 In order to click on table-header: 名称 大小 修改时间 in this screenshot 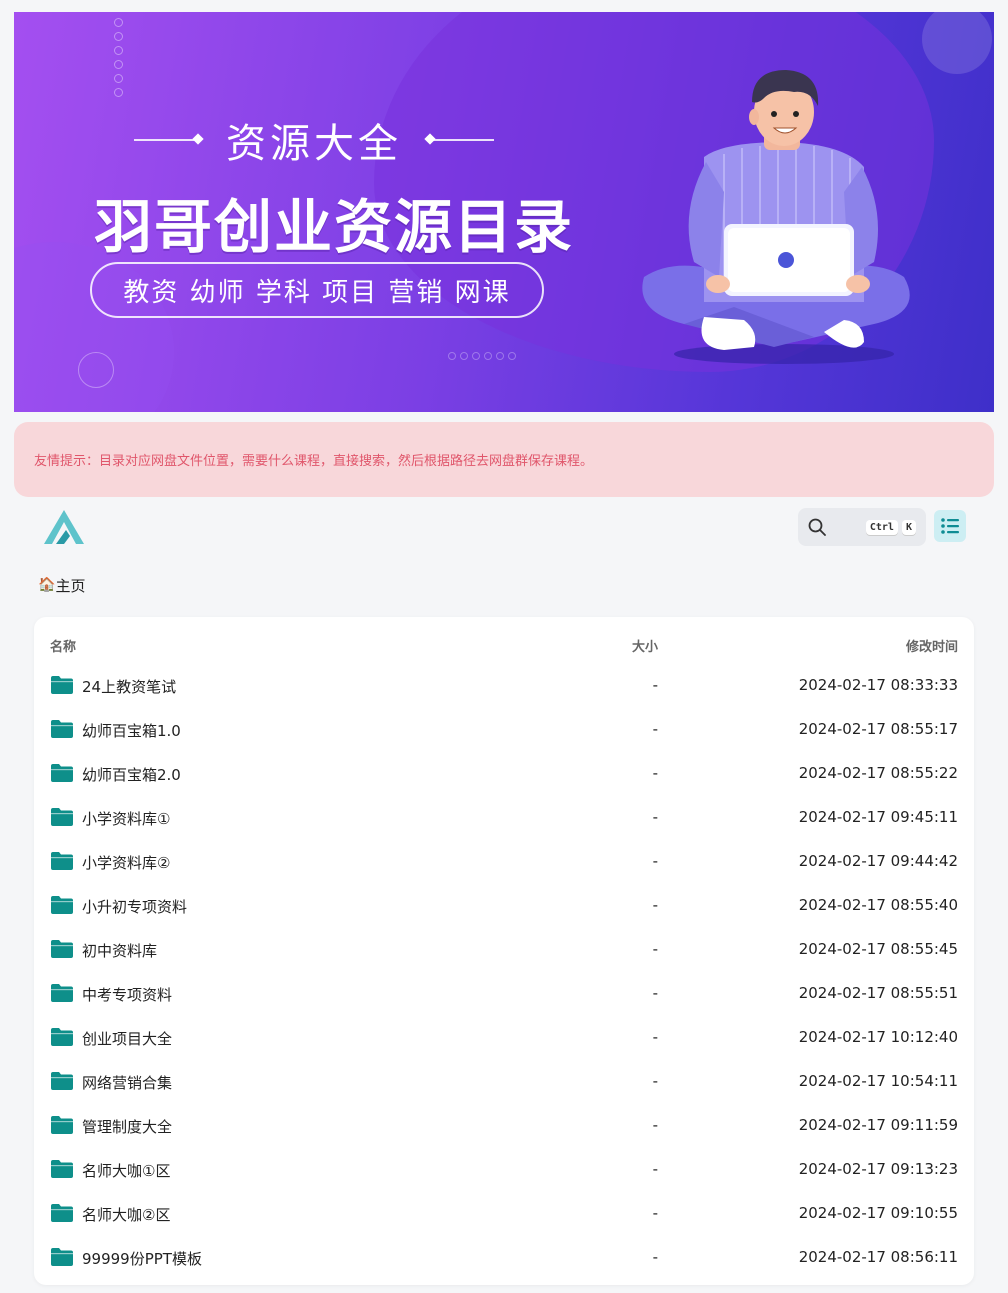, I will do `click(504, 644)`.